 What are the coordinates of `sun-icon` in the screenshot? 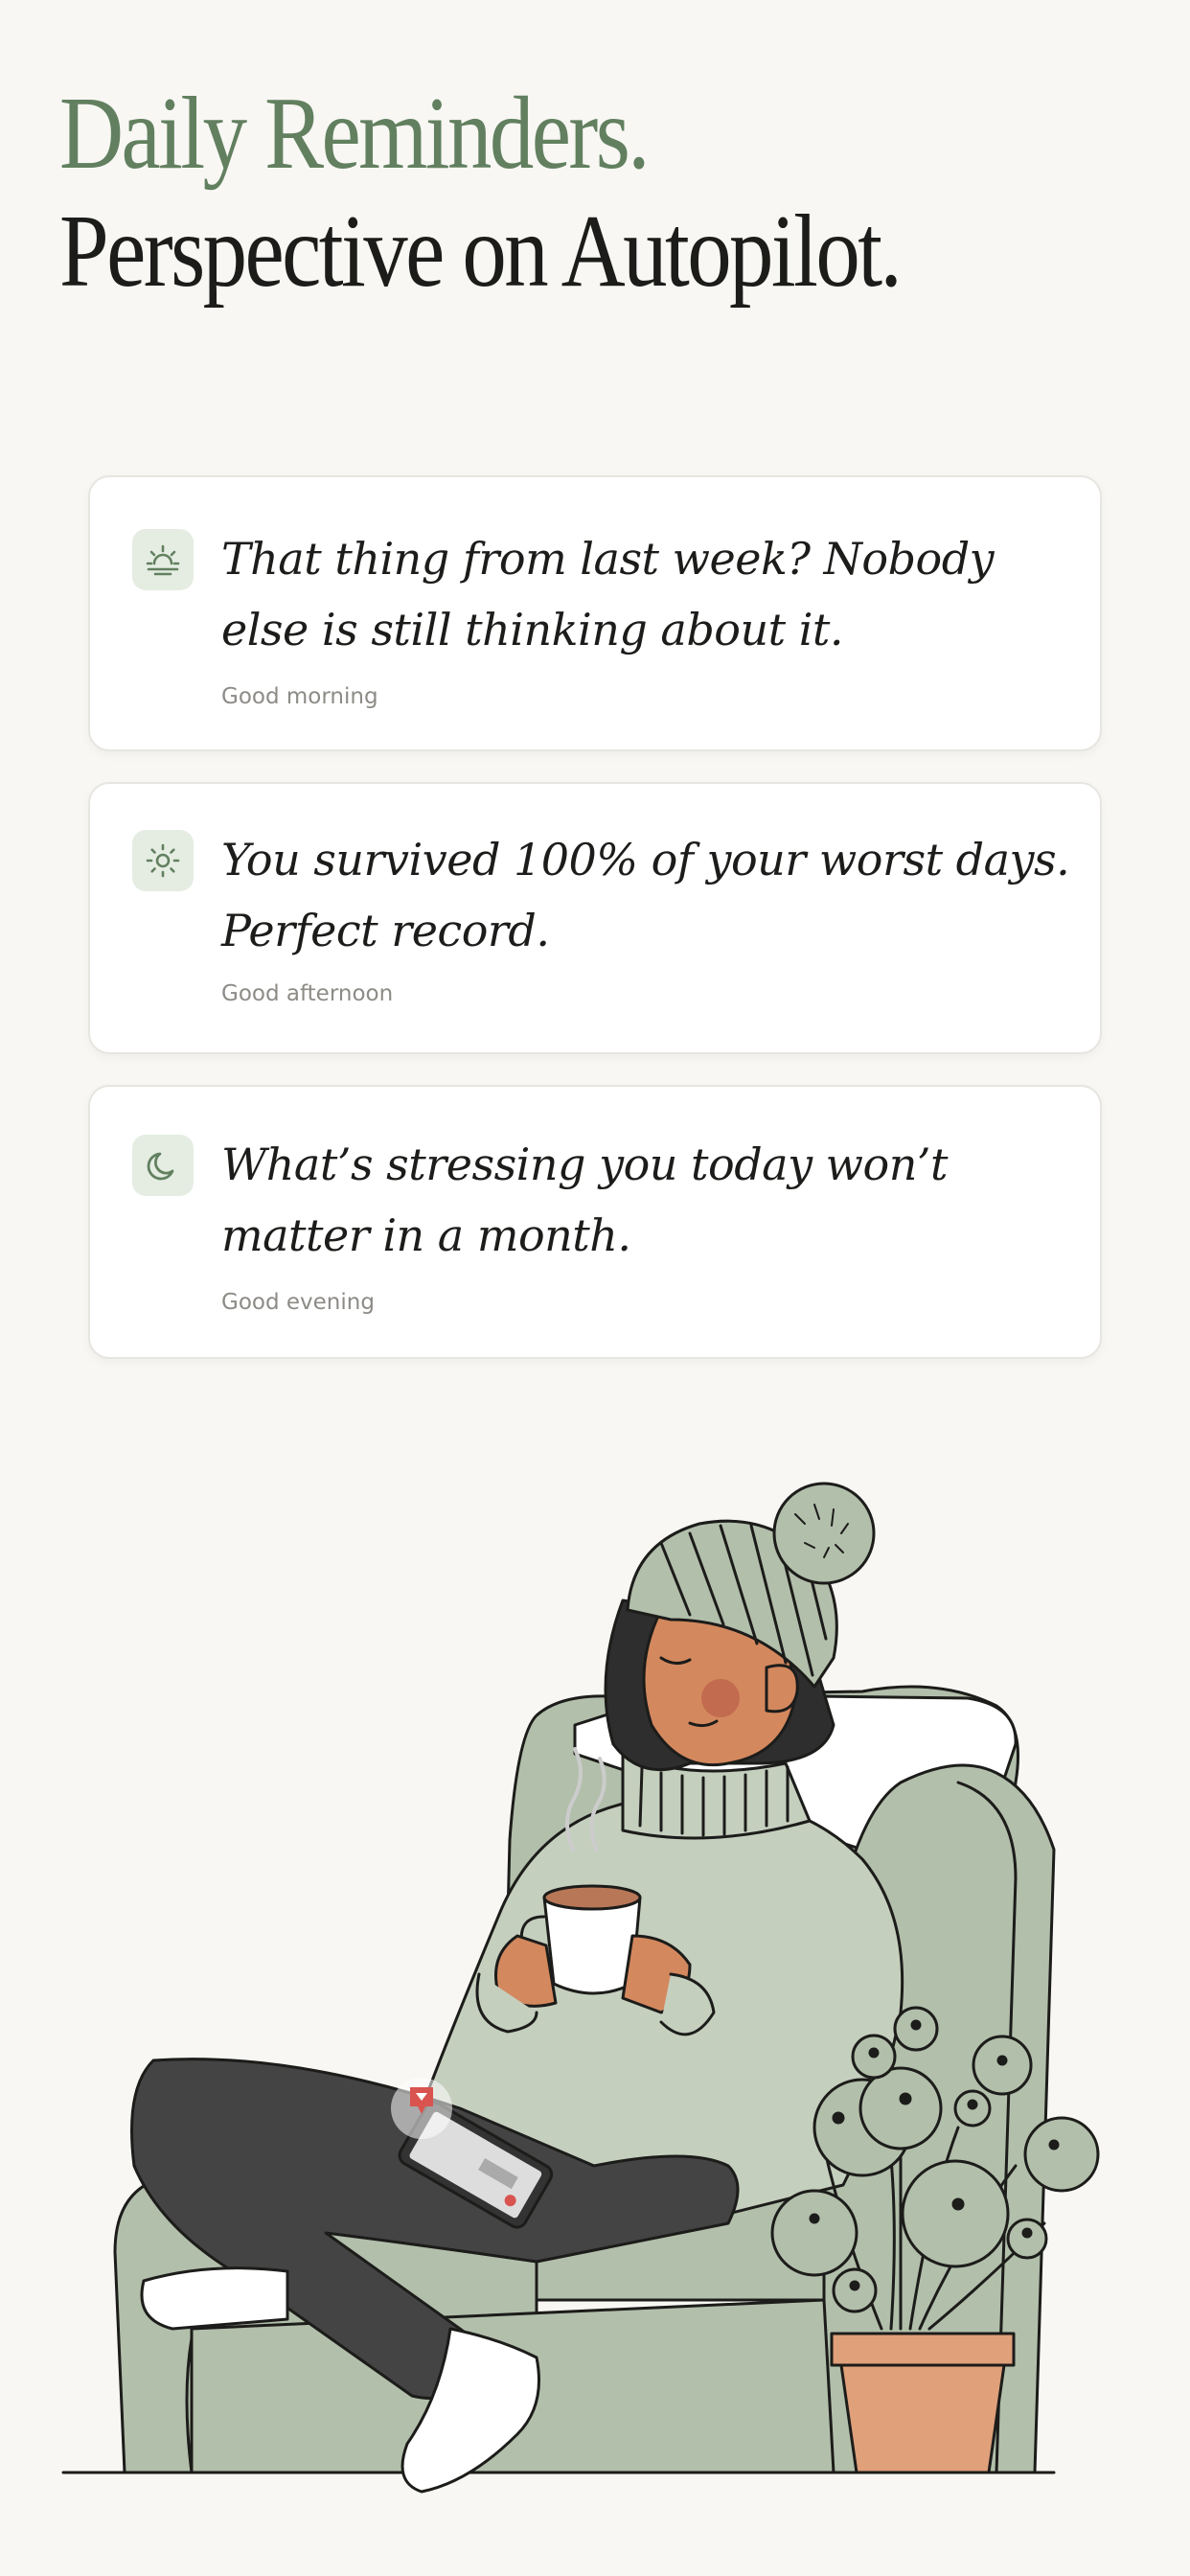 It's located at (163, 860).